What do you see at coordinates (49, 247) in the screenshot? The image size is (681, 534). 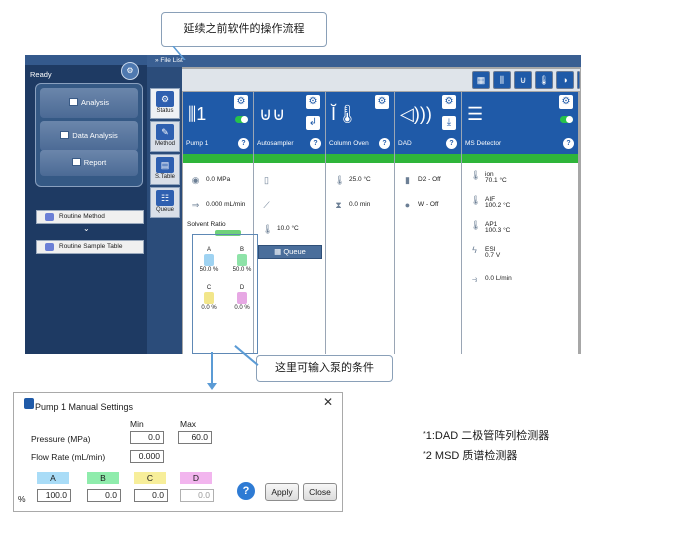 I see `table-icon` at bounding box center [49, 247].